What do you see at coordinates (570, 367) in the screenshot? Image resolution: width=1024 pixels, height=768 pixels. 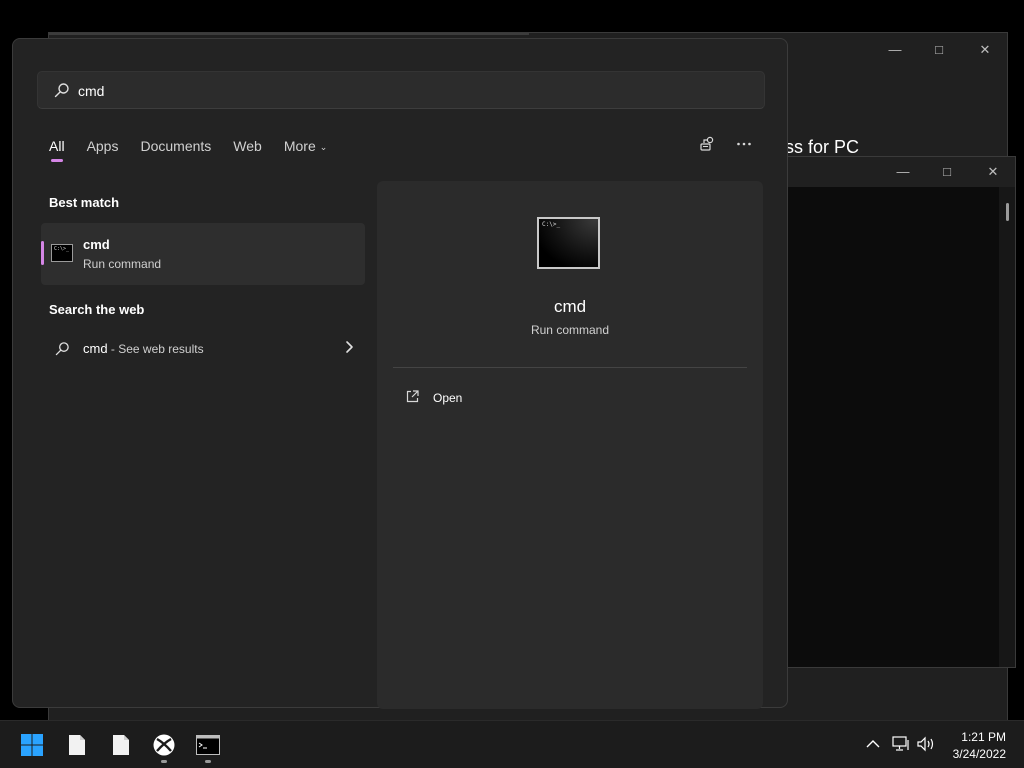 I see `detail-divider` at bounding box center [570, 367].